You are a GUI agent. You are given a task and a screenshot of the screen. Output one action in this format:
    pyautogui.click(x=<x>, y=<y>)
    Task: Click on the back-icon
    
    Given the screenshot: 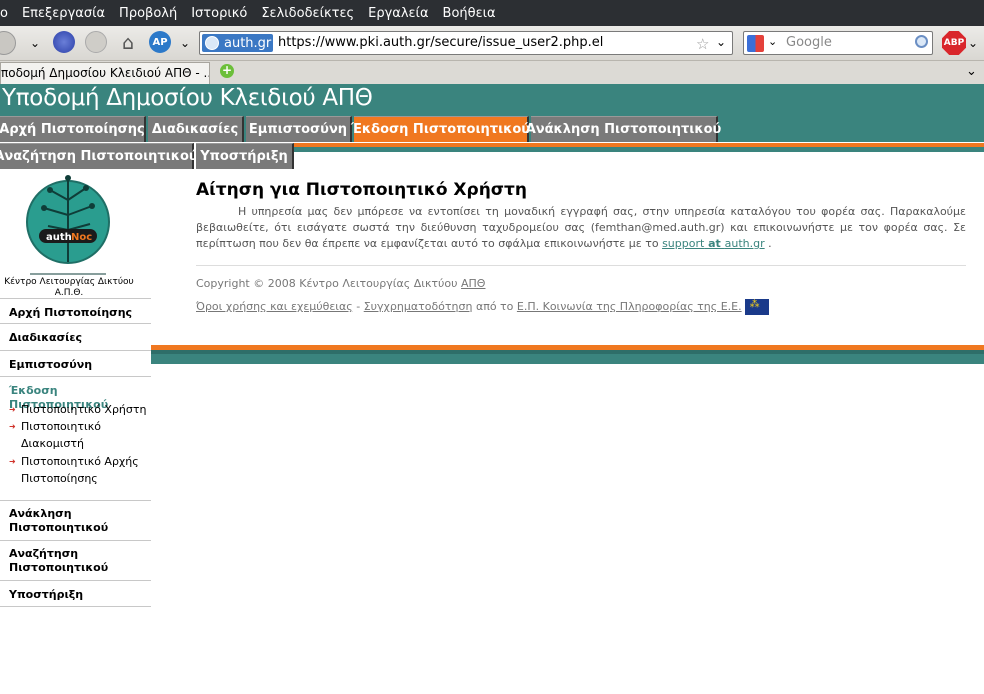 What is the action you would take?
    pyautogui.click(x=8, y=43)
    